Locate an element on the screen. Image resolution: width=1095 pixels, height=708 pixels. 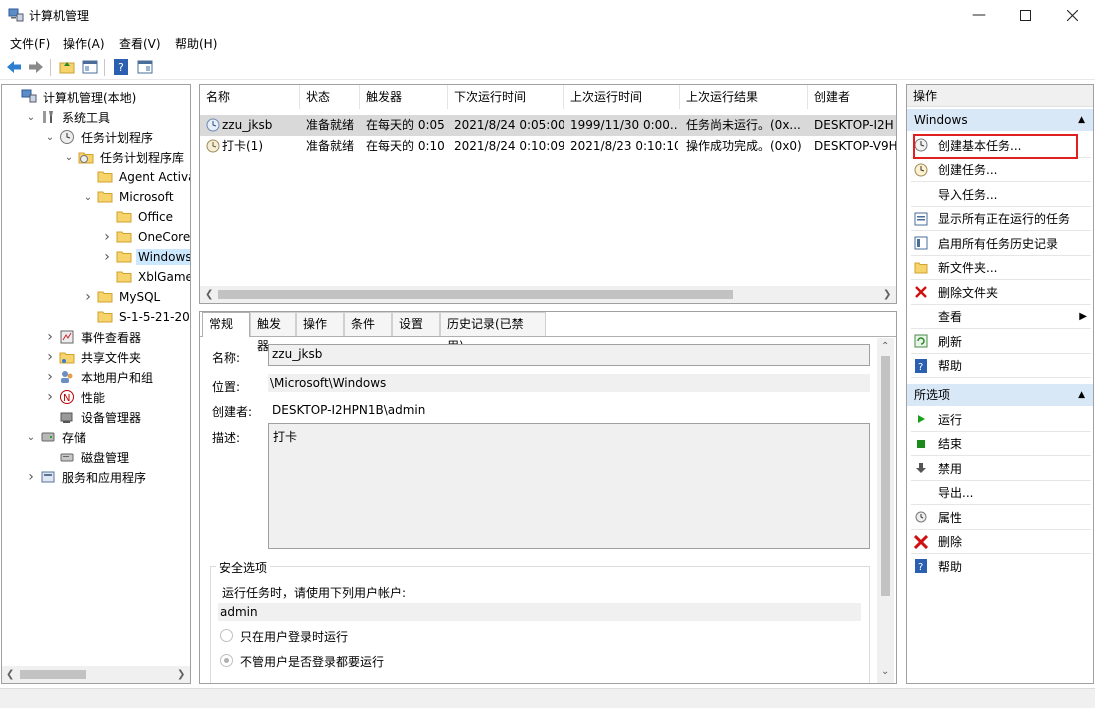
tree-item: ⌄ 系统工具 is located at coordinates (68, 117).